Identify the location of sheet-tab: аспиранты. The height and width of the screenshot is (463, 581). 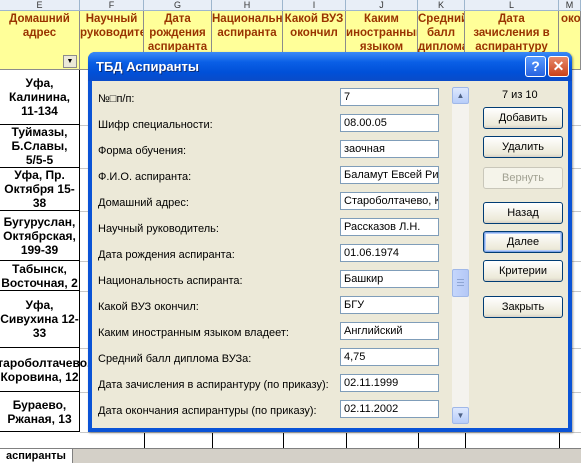
(36, 456).